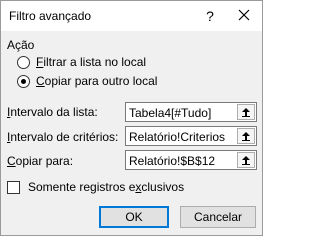 Image resolution: width=320 pixels, height=240 pixels. I want to click on criteria-range-collapse-button, so click(246, 136).